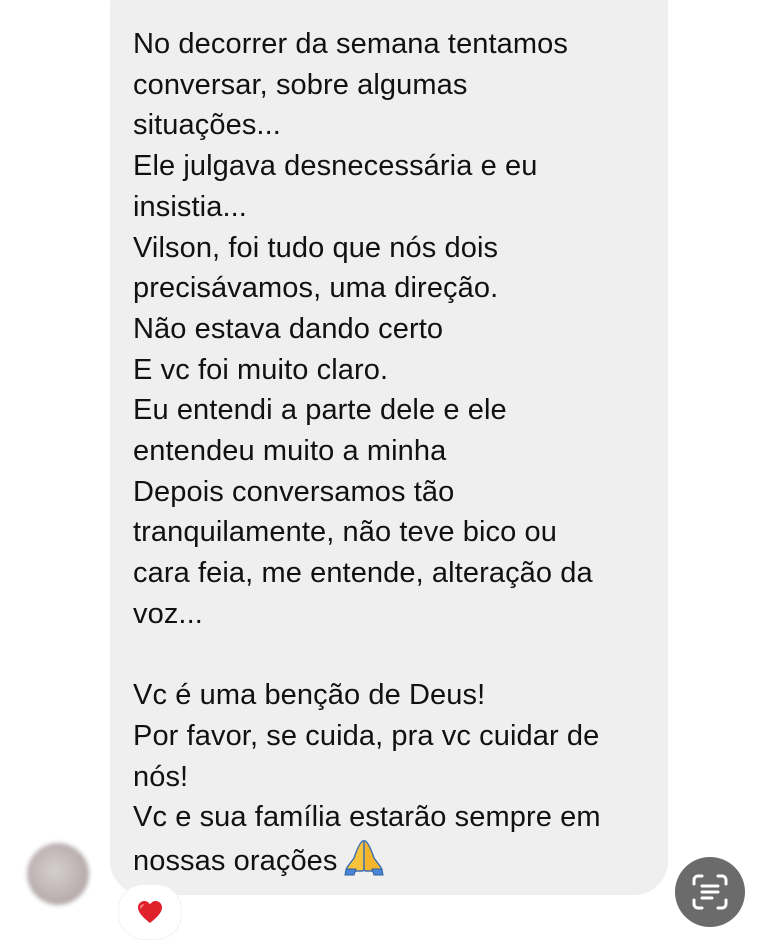 The width and height of the screenshot is (768, 951). I want to click on message-line: E vc foi muito claro., so click(261, 369).